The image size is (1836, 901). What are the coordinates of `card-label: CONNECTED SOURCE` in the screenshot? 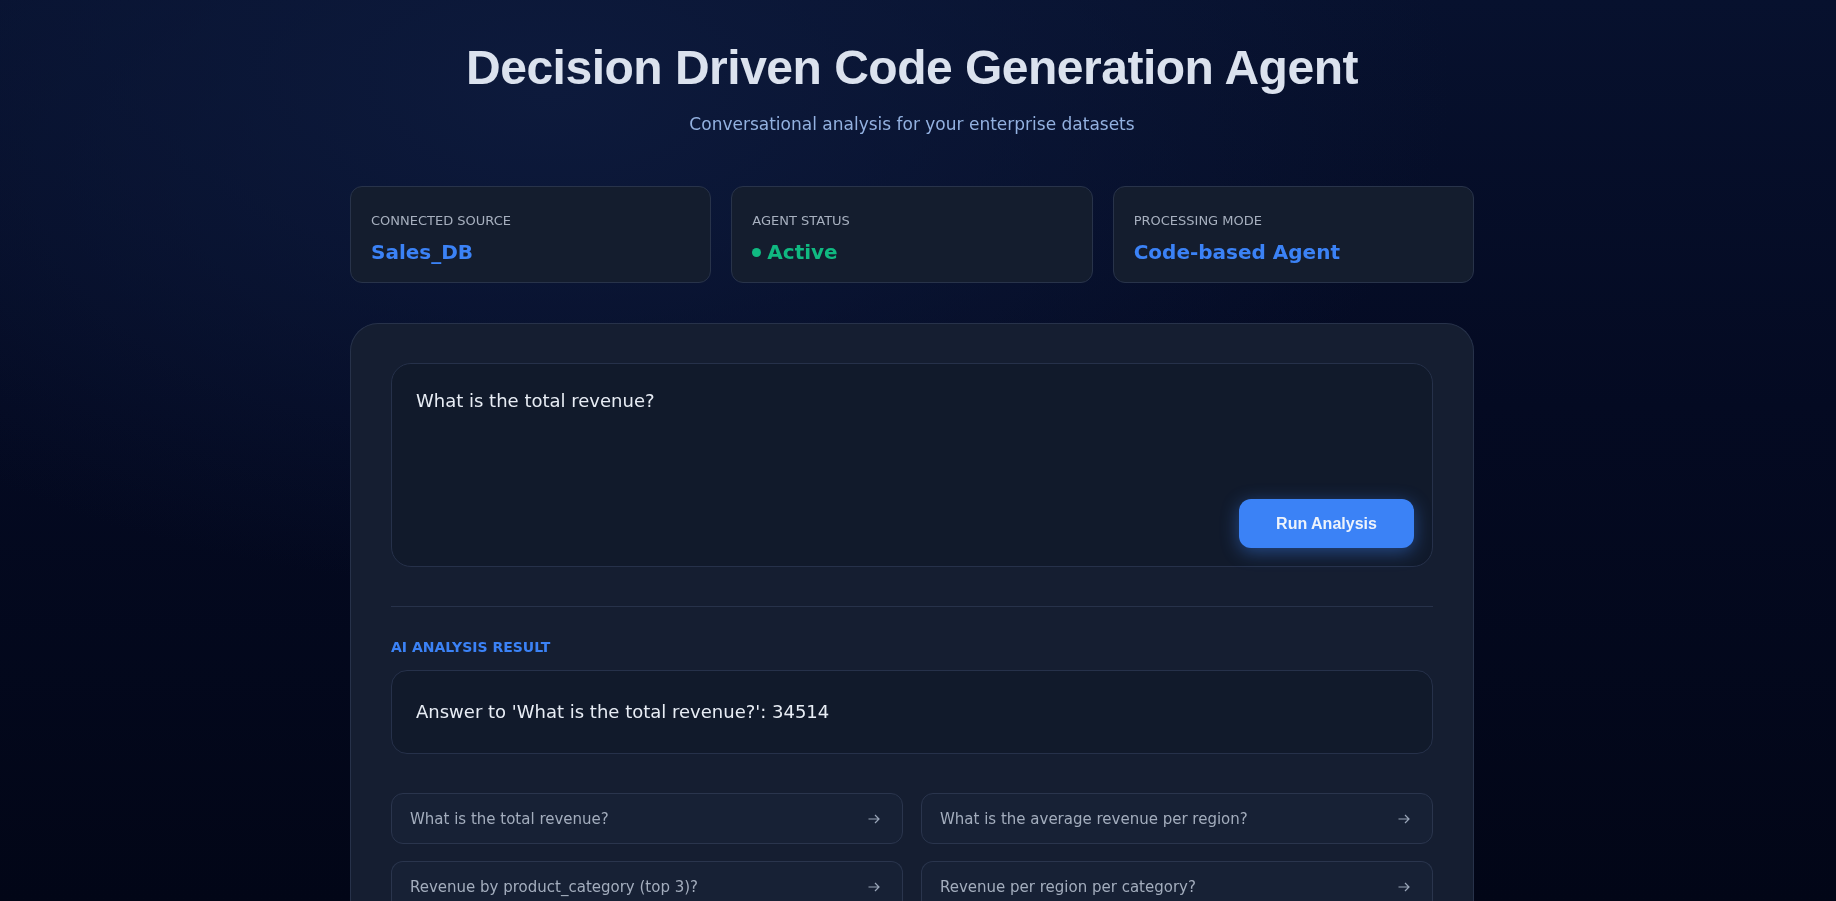 It's located at (442, 221).